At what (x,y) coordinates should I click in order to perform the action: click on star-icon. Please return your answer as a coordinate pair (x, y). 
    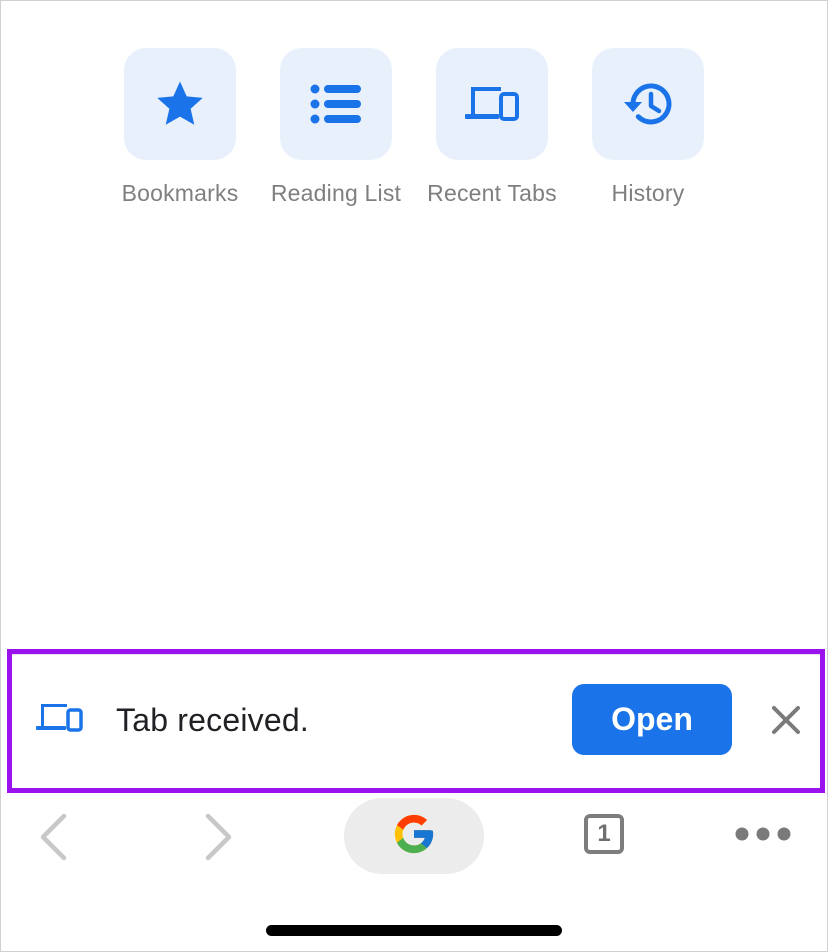
    Looking at the image, I should click on (180, 104).